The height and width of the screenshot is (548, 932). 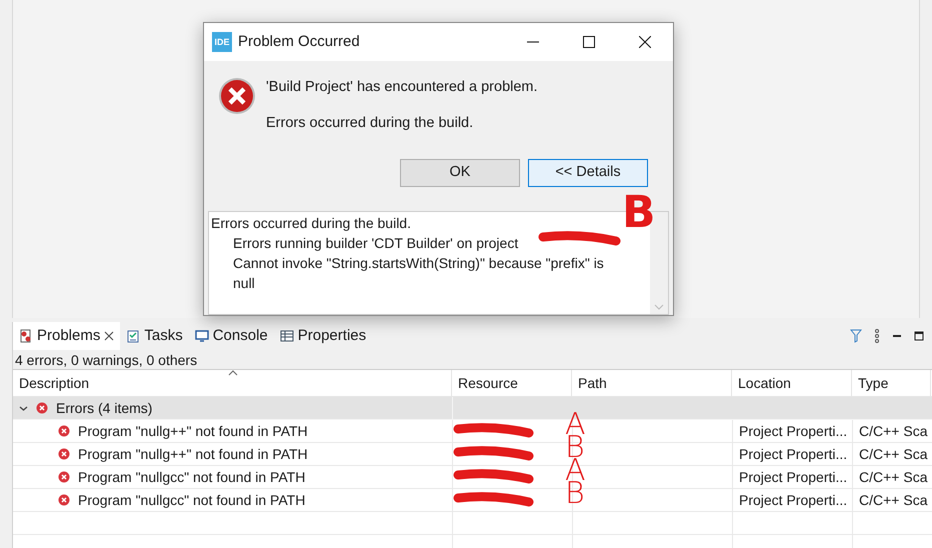 I want to click on details-line: Errors occurred during the build., so click(x=311, y=223).